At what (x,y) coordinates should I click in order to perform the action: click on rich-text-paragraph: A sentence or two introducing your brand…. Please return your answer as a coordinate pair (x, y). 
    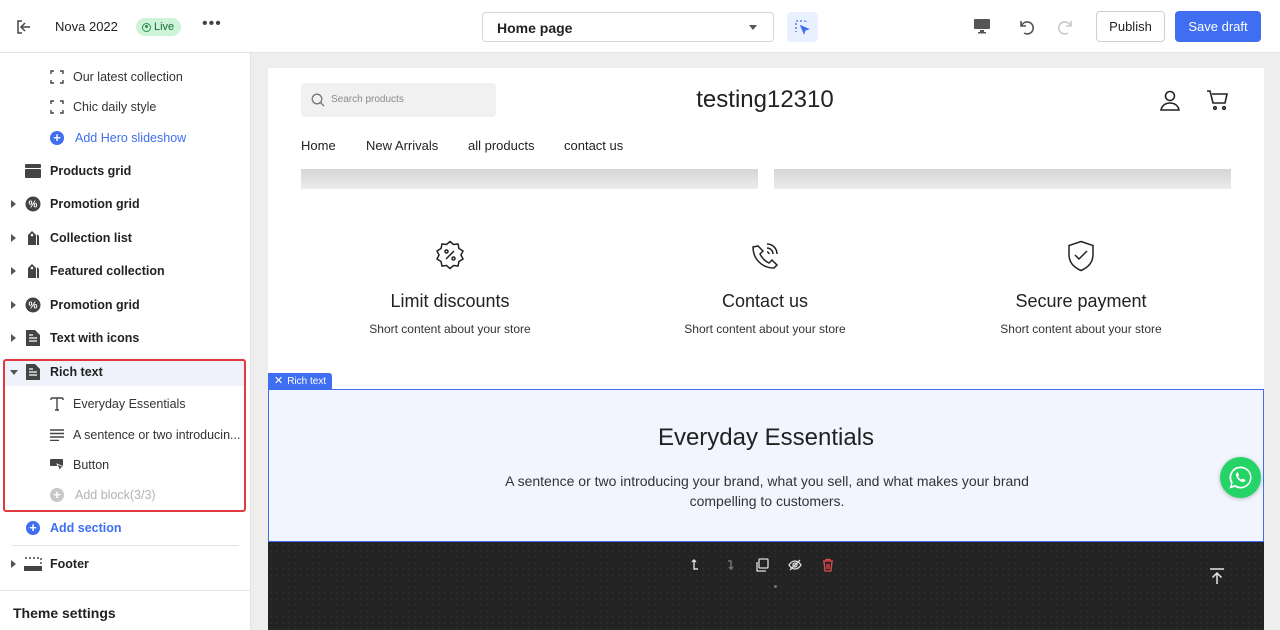
    Looking at the image, I should click on (767, 491).